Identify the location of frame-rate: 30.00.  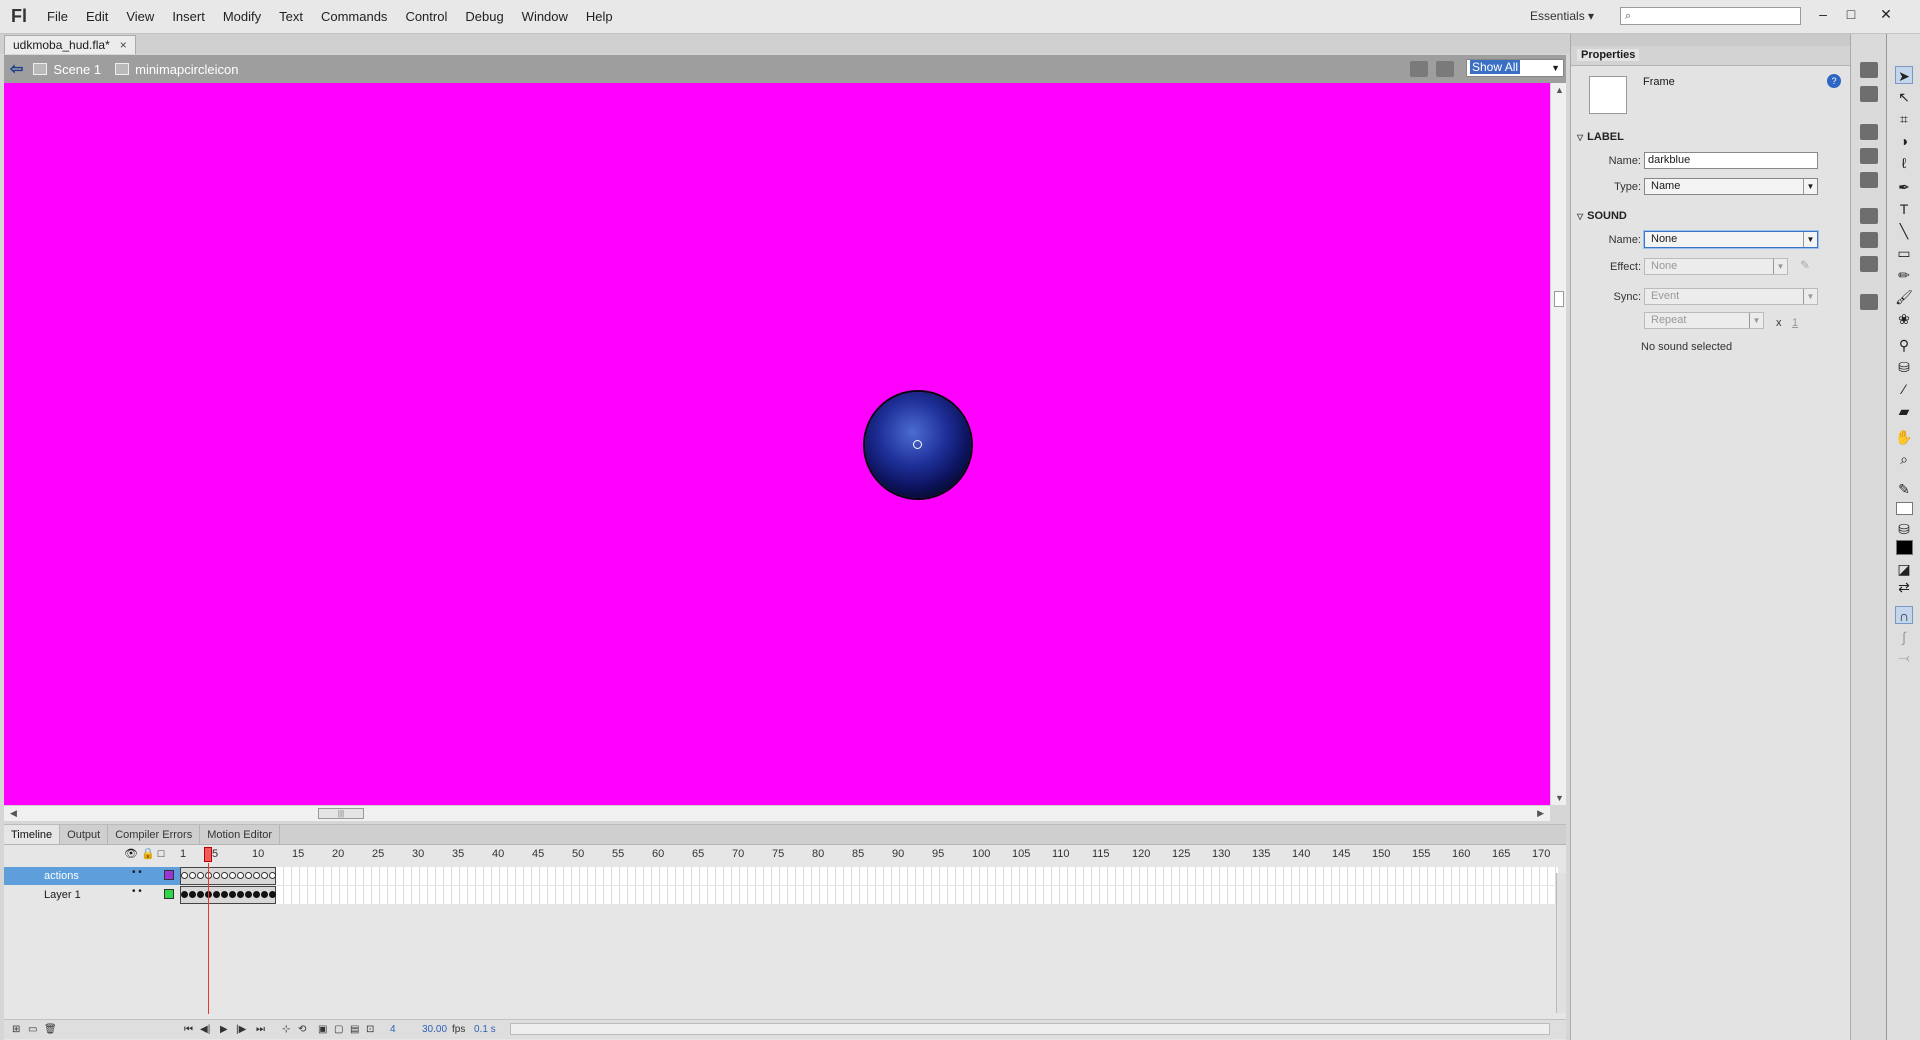
(434, 1029).